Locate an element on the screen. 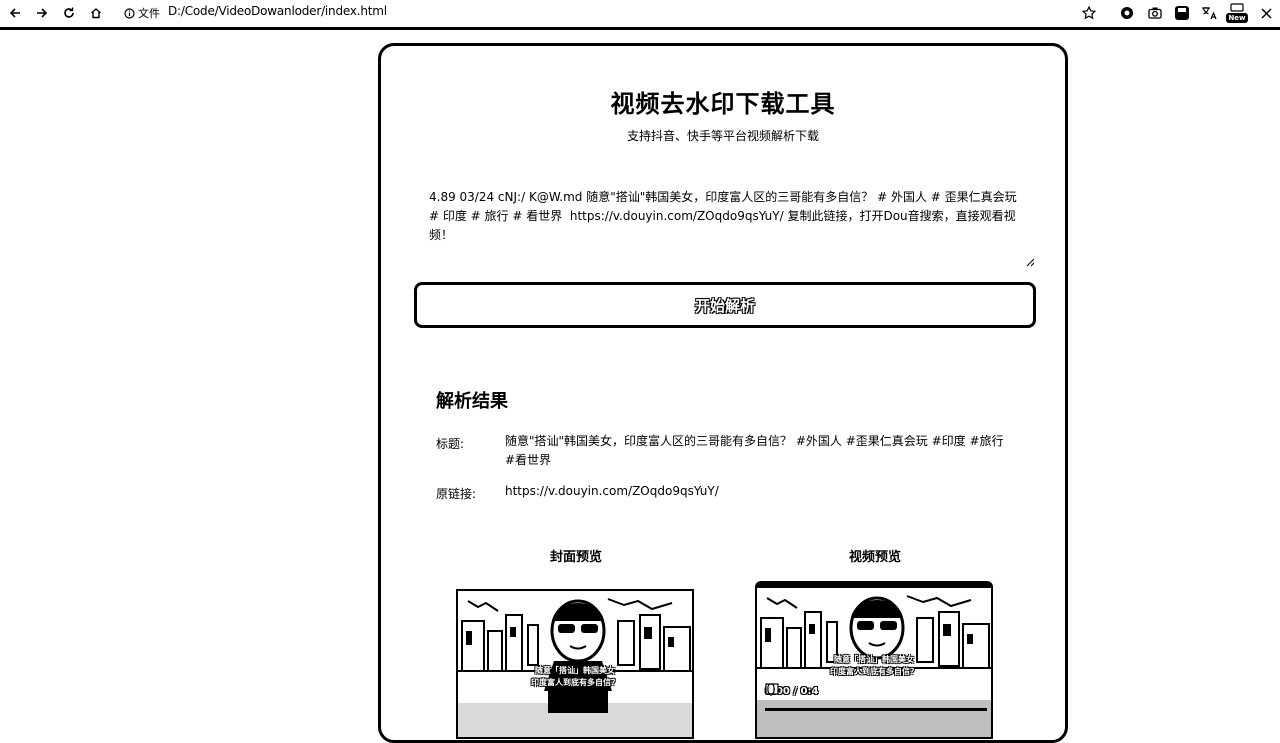  video-player: 随意「搭讪」韩国美女 印度富人到底有多自信？ 0:00 / 0:4 is located at coordinates (874, 660).